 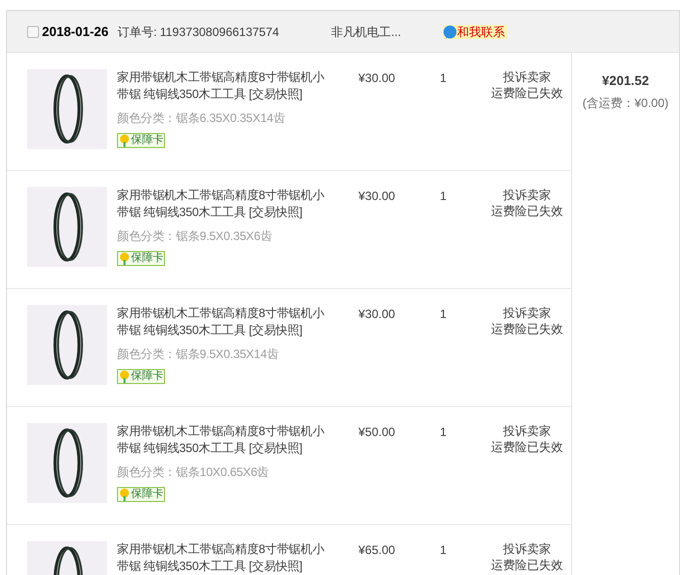 What do you see at coordinates (193, 472) in the screenshot?
I see `product-spec: 颜色分类：锯条10X0.65X6齿` at bounding box center [193, 472].